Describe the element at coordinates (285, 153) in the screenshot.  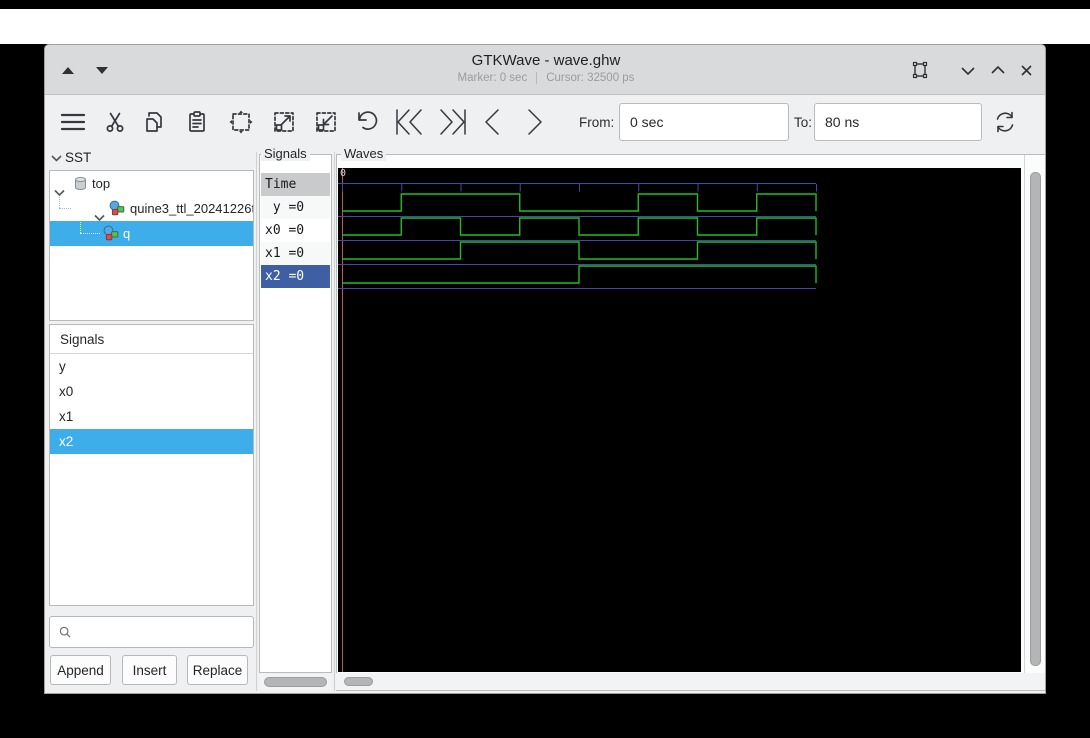
I see `signals-frame-label: Signals` at that location.